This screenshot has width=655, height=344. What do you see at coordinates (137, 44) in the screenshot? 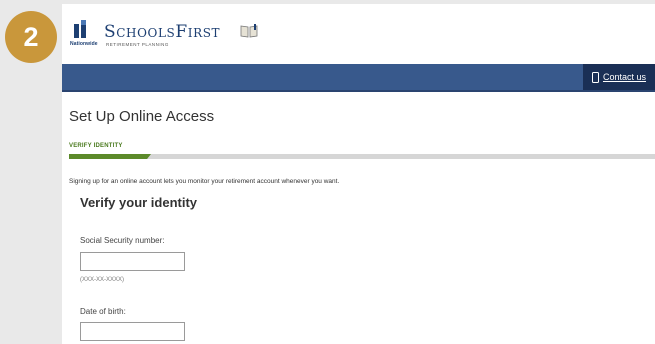
I see `brand-tagline: RETIREMENT PLANNING` at bounding box center [137, 44].